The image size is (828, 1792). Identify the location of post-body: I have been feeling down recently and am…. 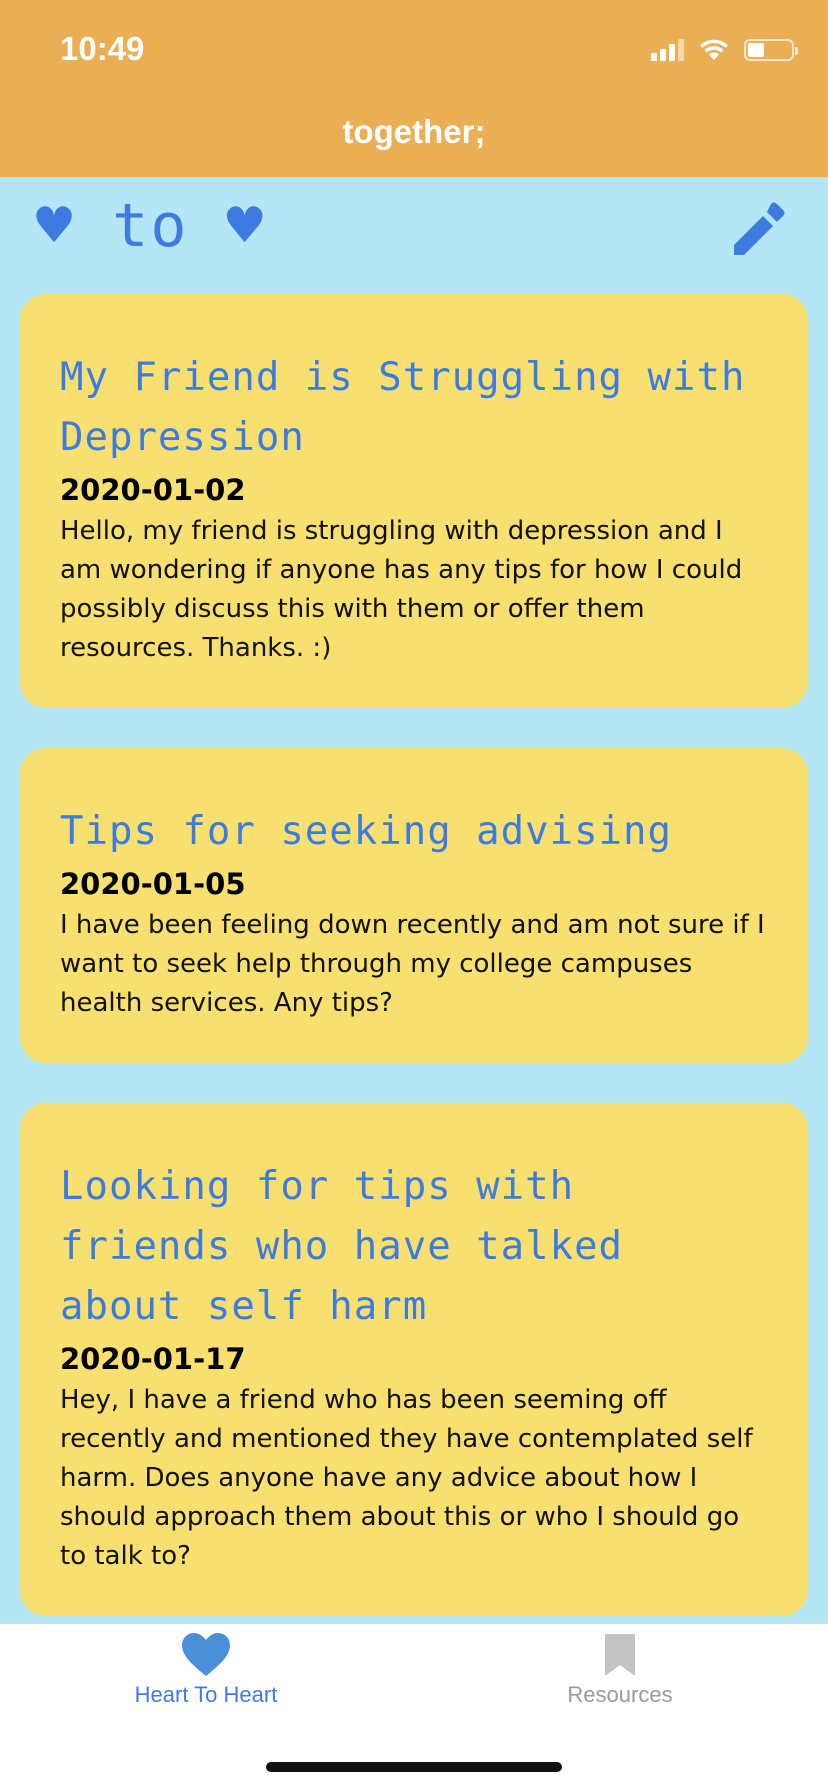
(412, 964).